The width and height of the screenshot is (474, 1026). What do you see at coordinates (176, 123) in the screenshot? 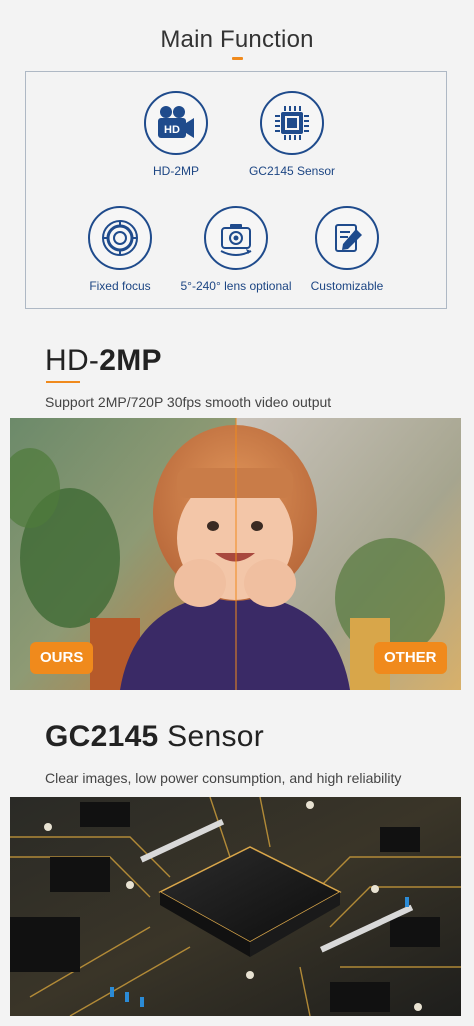
I see `hd-camera-icon: HD` at bounding box center [176, 123].